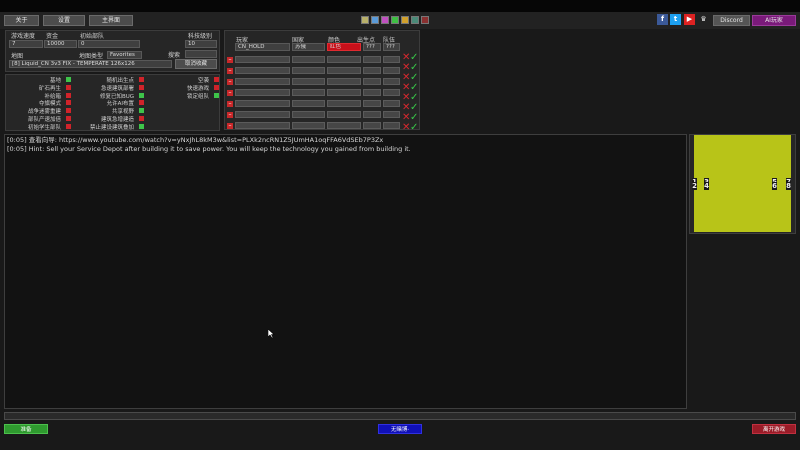  I want to click on ai-player-button: AI玩家, so click(774, 20).